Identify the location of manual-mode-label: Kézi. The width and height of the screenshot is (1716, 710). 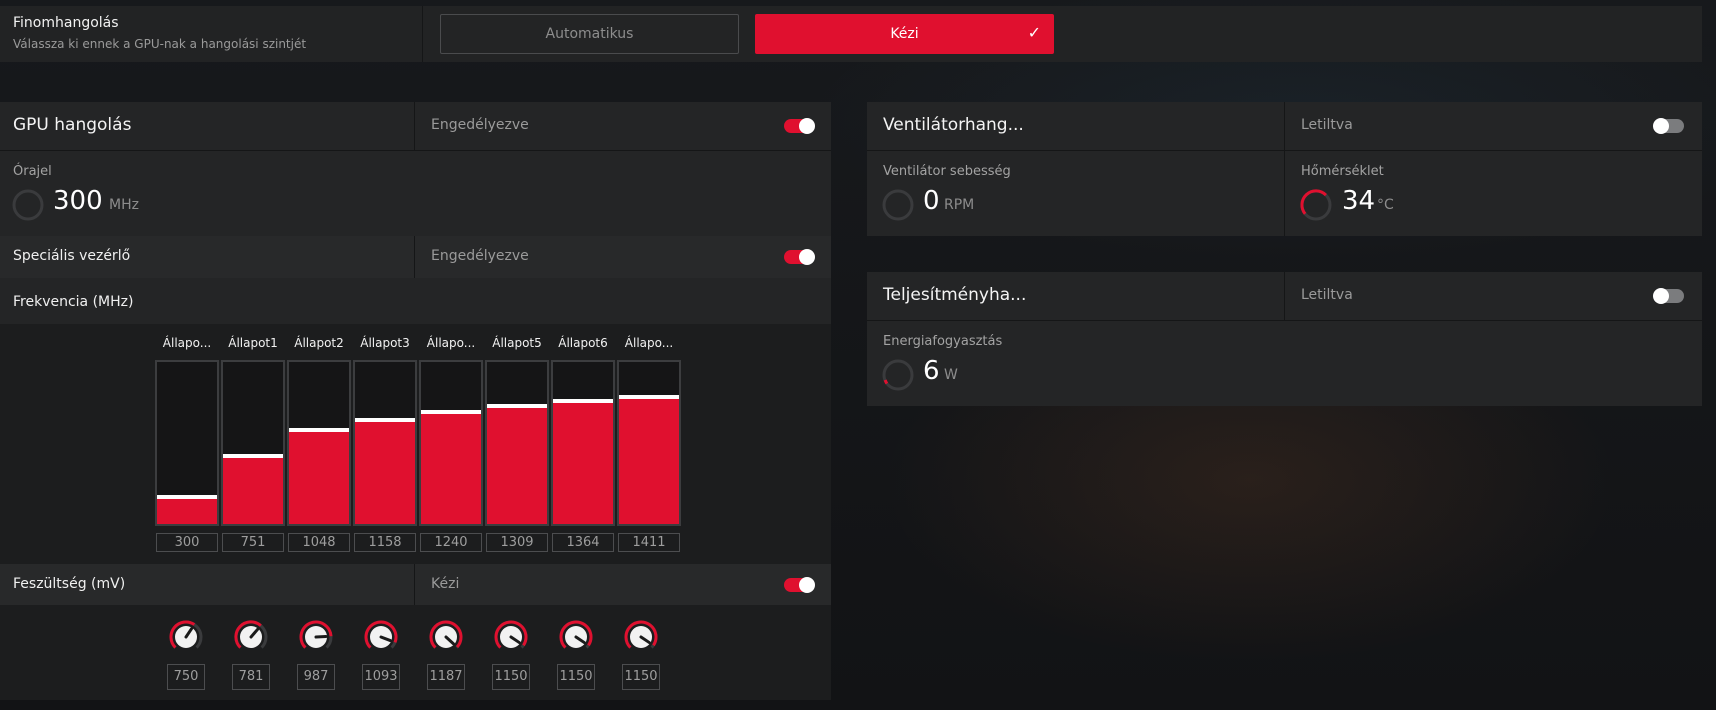
(904, 34).